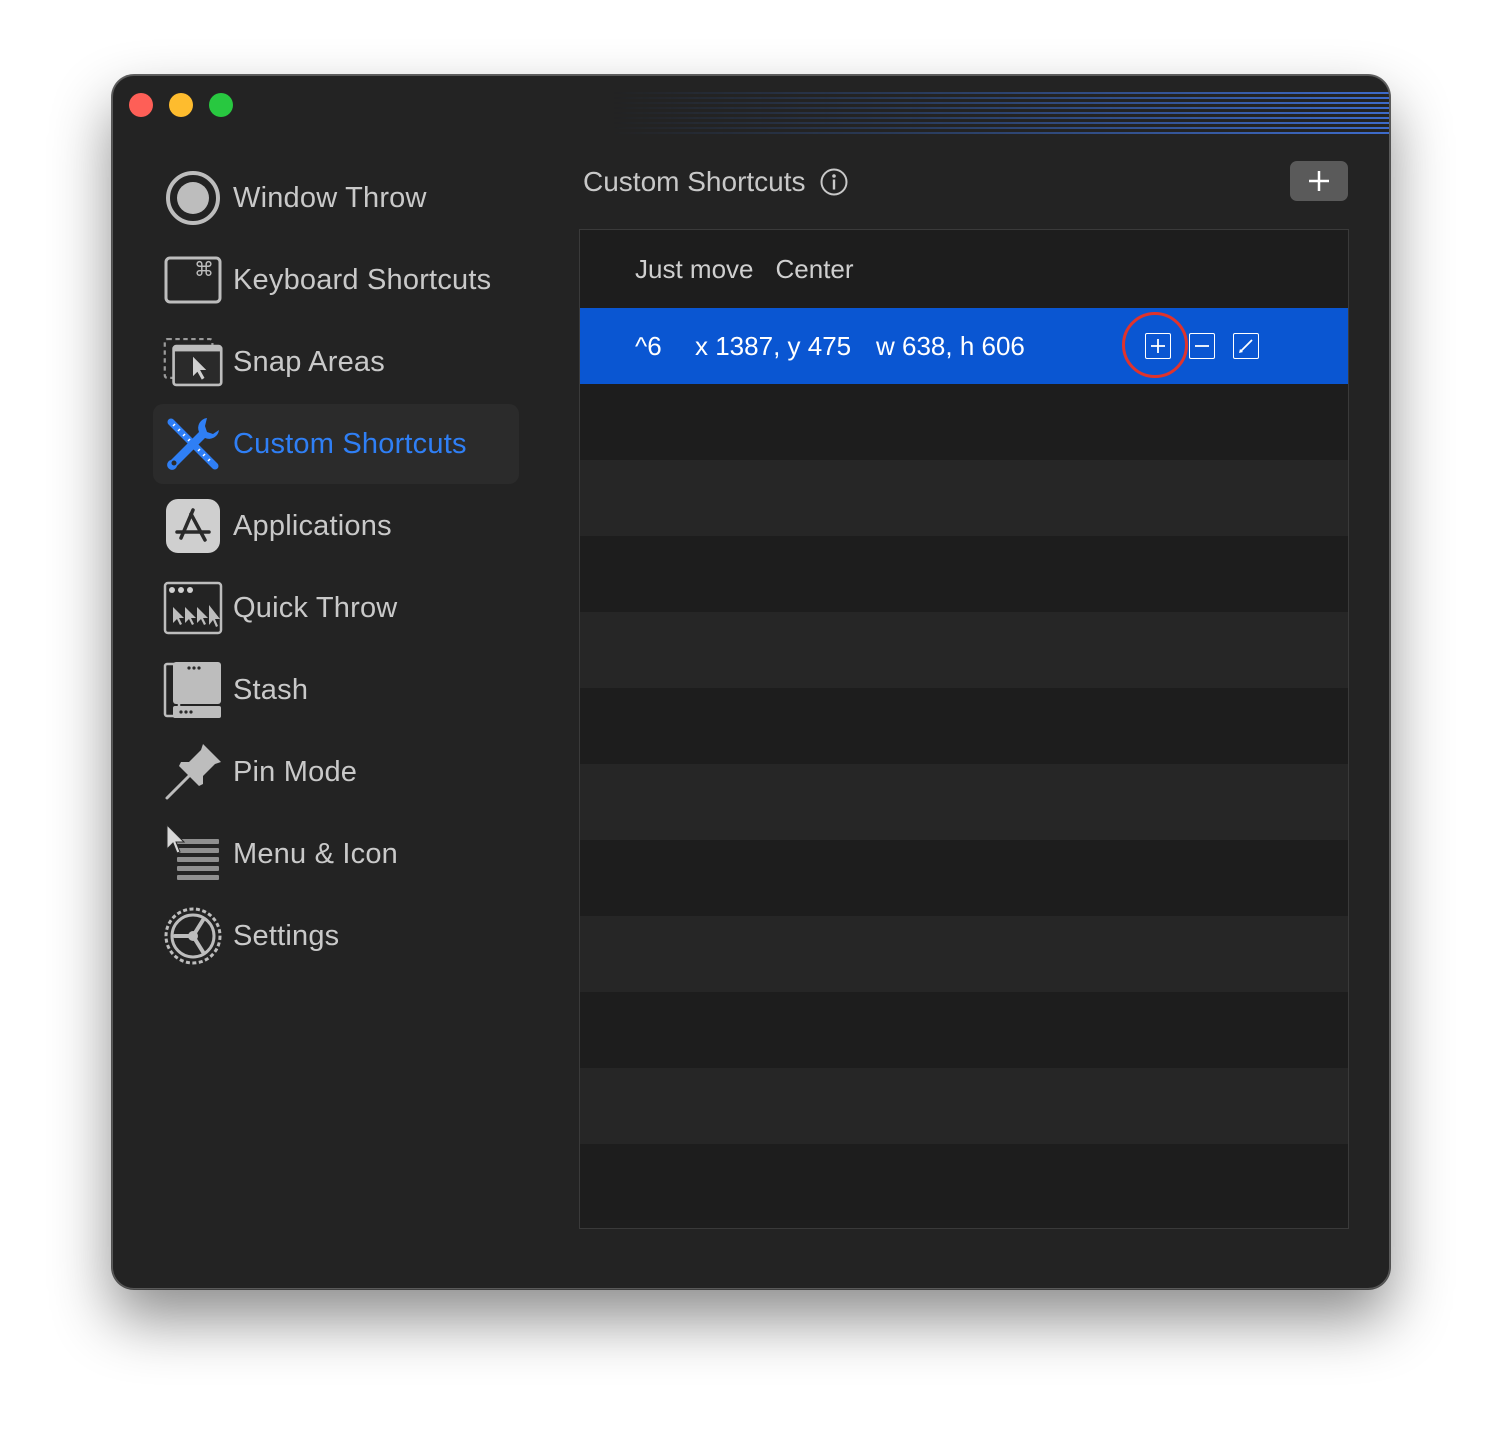 Image resolution: width=1500 pixels, height=1436 pixels. What do you see at coordinates (193, 608) in the screenshot?
I see `quick-throw-icon` at bounding box center [193, 608].